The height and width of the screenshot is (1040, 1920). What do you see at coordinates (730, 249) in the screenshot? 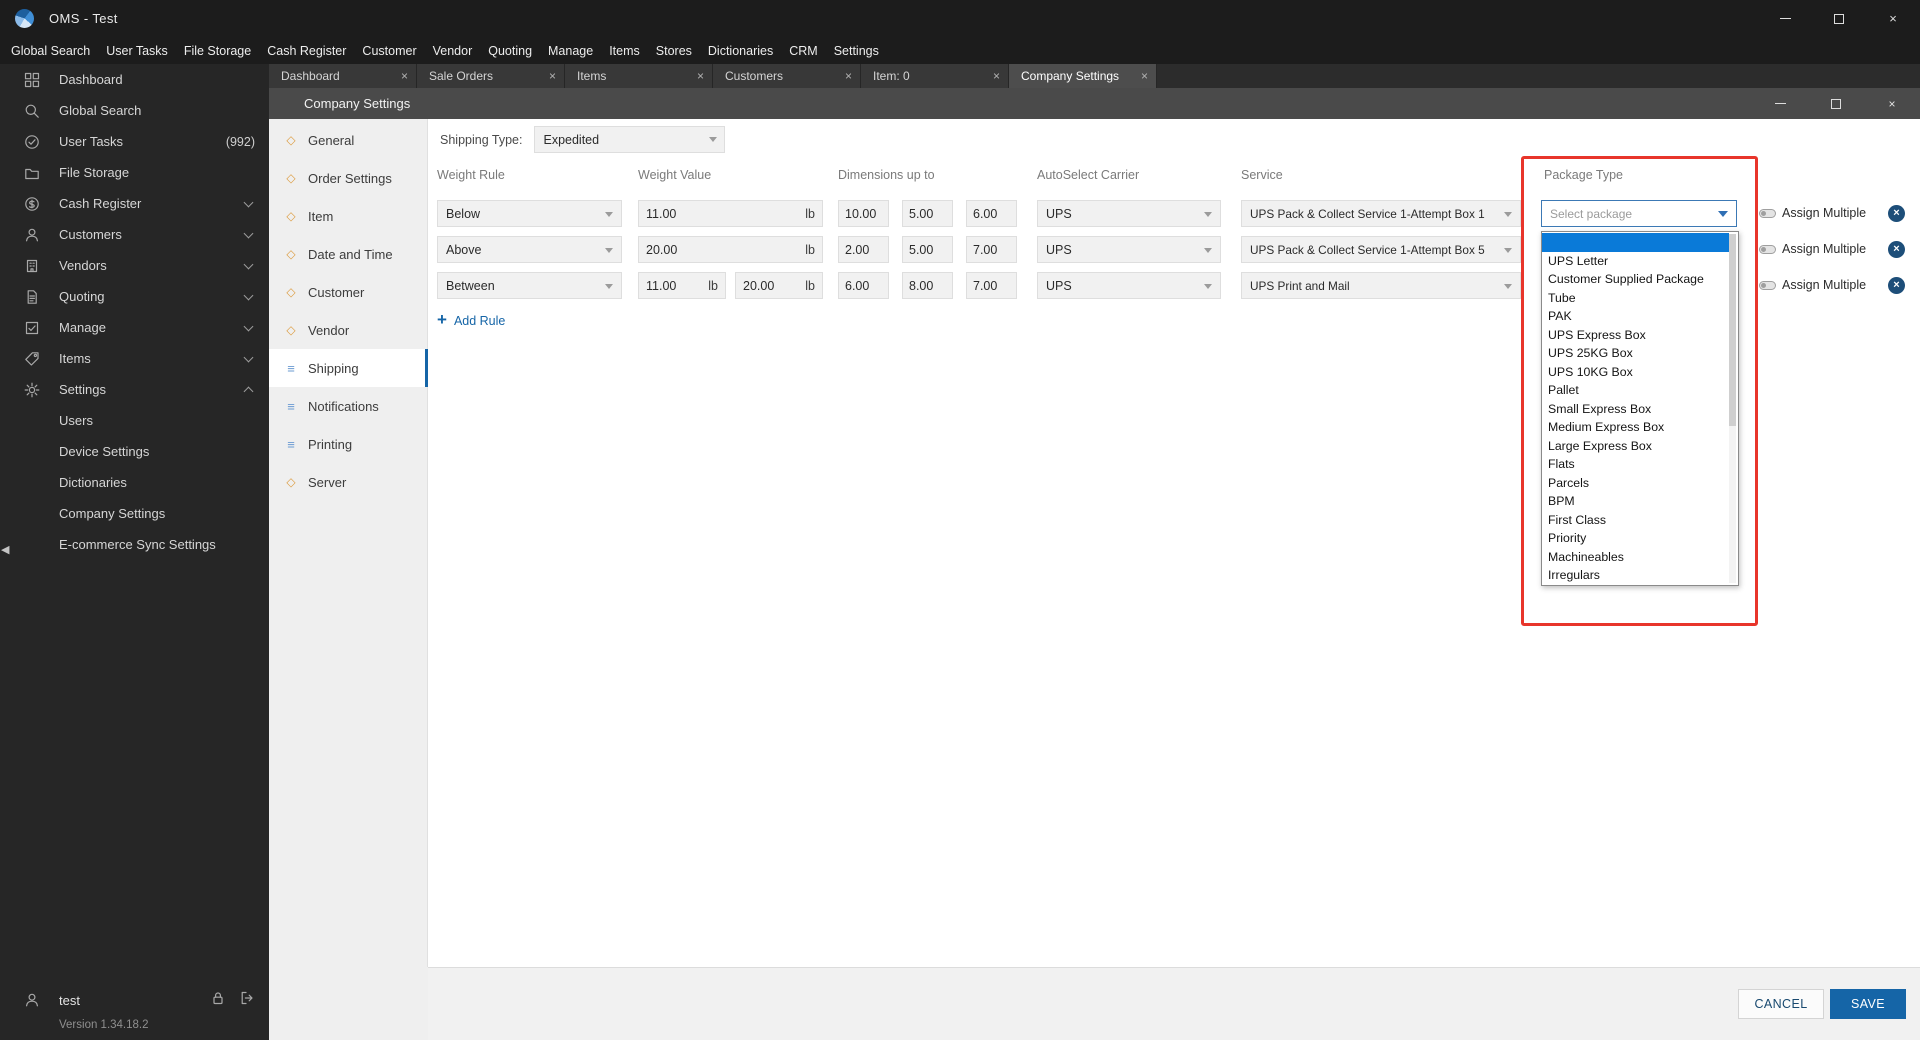
I see `weight-value-input: 20.00 lb` at bounding box center [730, 249].